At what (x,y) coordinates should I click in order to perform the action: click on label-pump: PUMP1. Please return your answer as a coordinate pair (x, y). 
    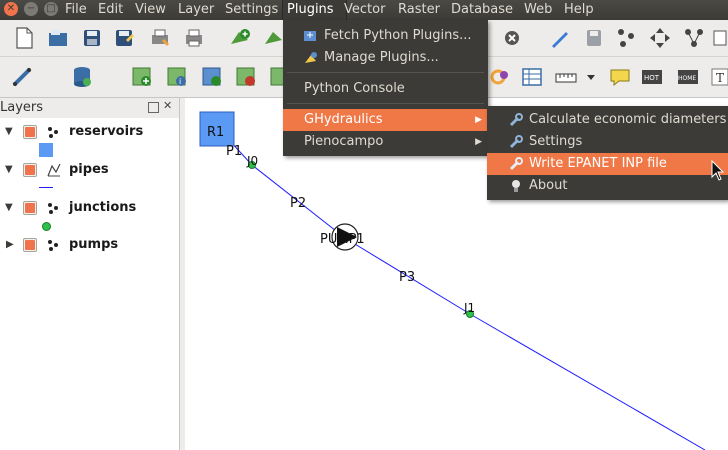
    Looking at the image, I should click on (342, 239).